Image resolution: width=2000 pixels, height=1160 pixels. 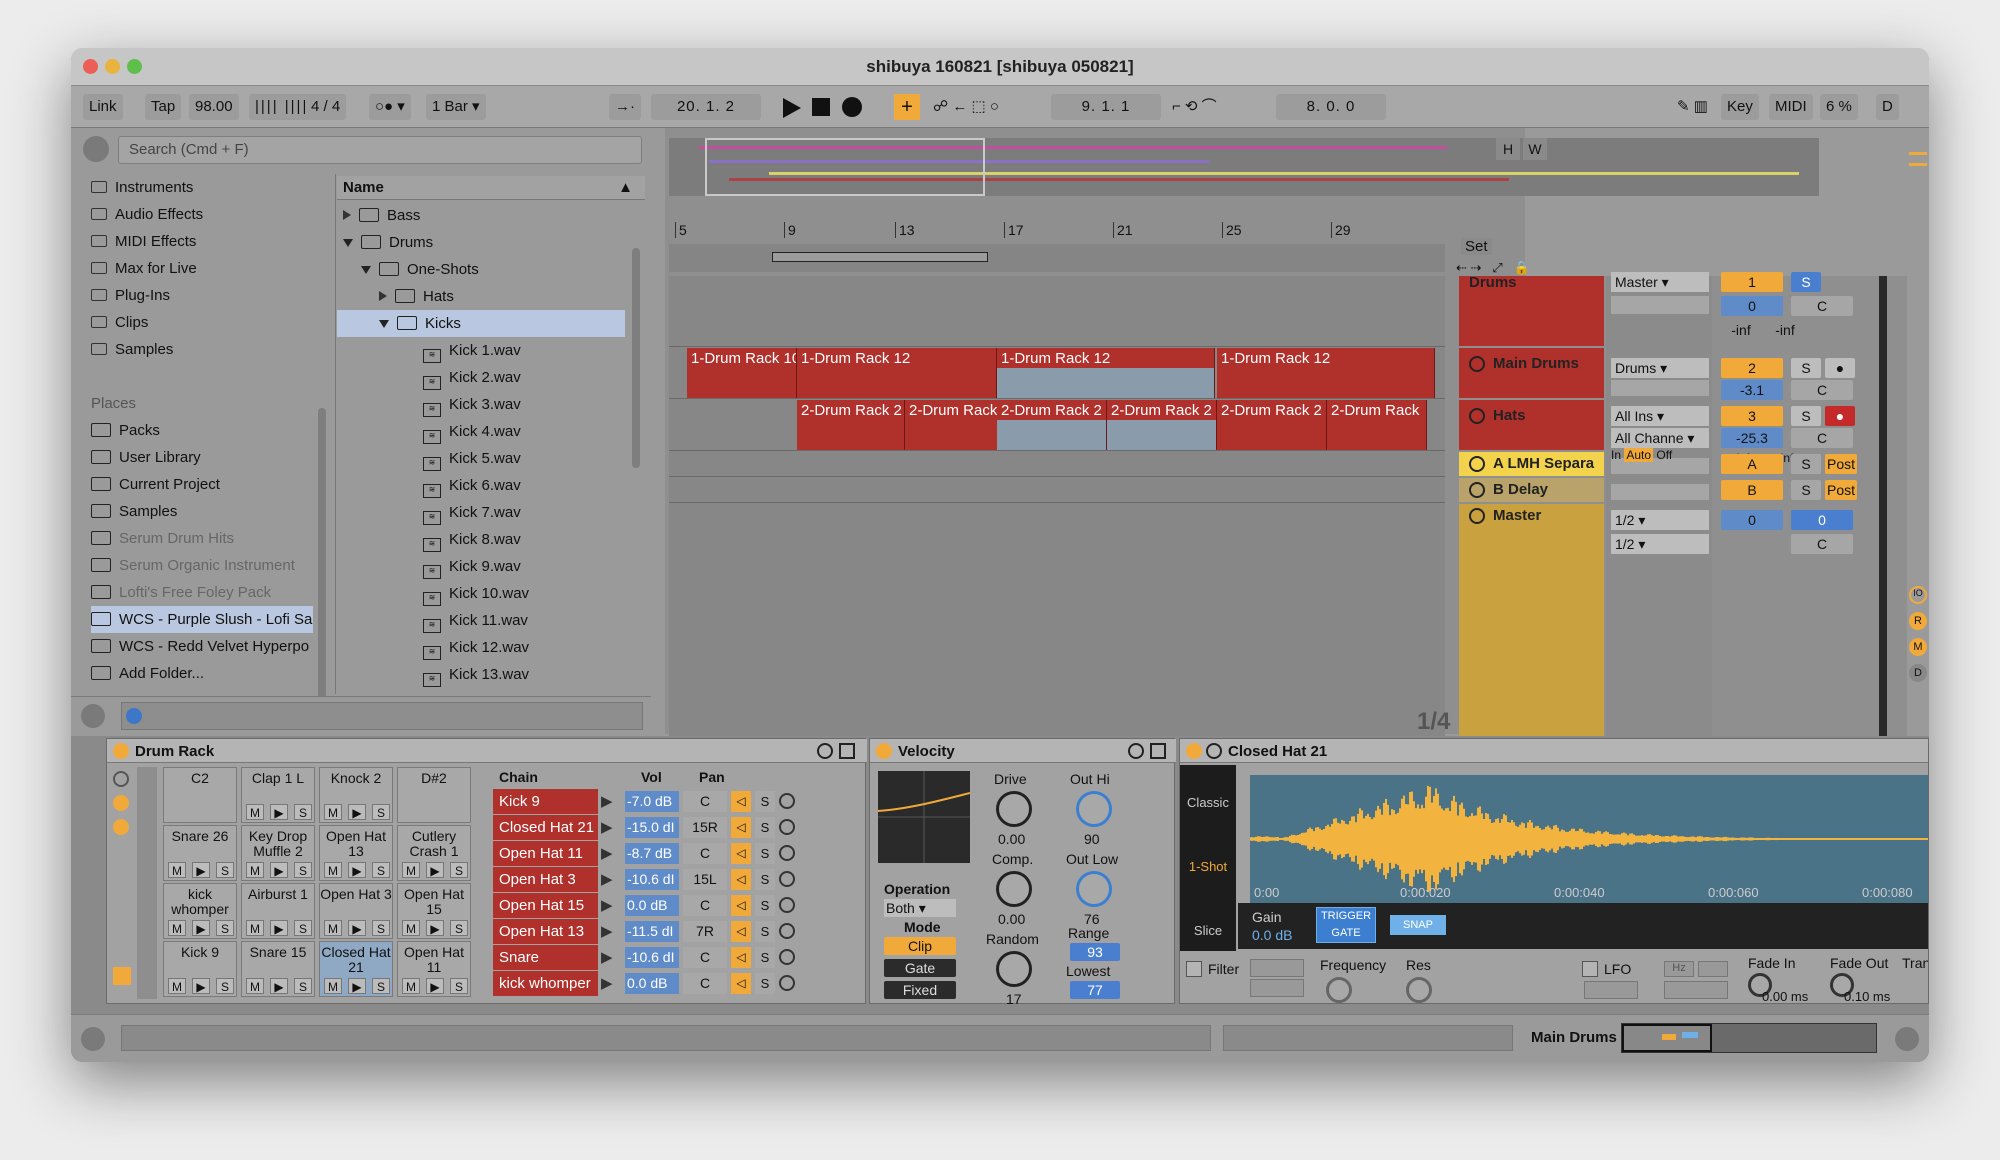 I want to click on delay-toggle-icon: D, so click(x=1918, y=673).